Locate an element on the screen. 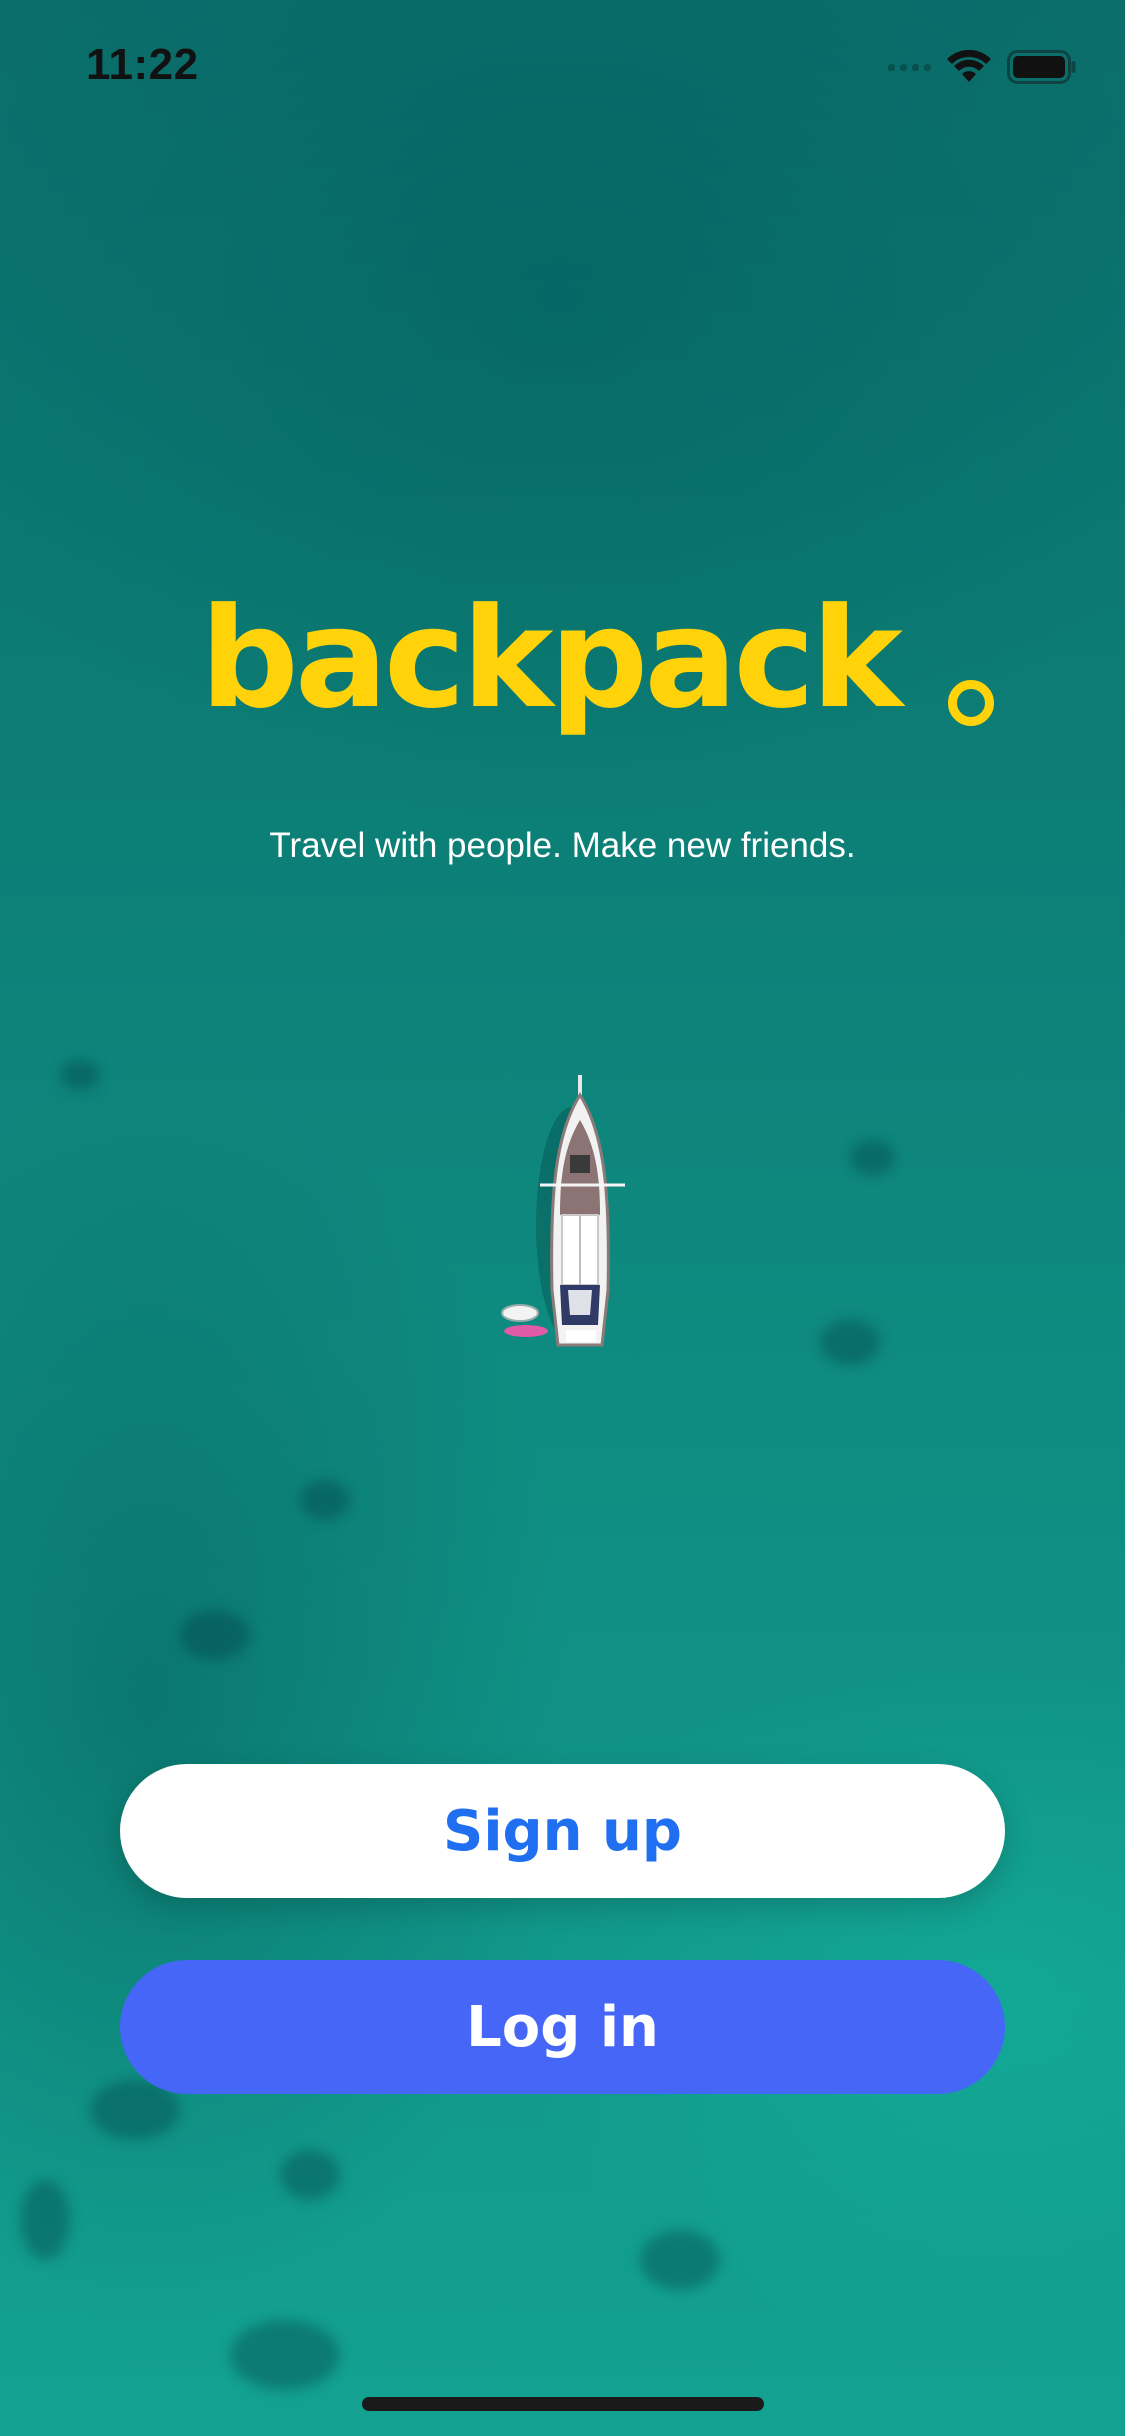  battery-icon is located at coordinates (1041, 67).